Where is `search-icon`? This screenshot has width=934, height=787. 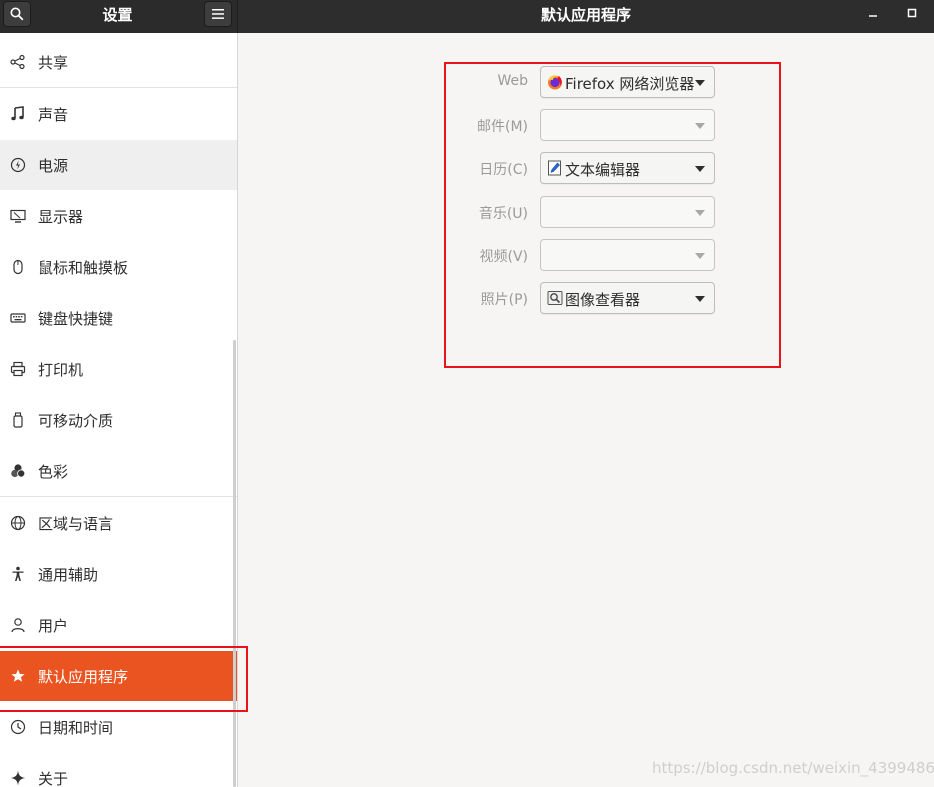
search-icon is located at coordinates (17, 14).